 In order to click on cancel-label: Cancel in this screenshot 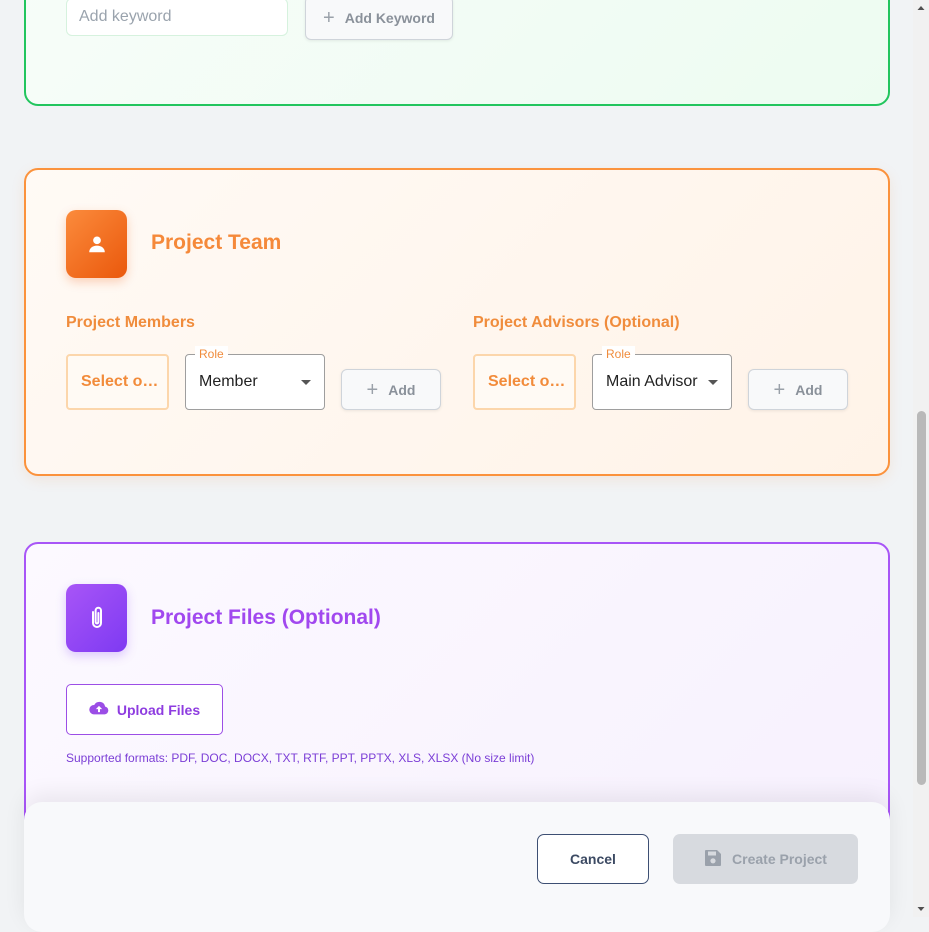, I will do `click(593, 859)`.